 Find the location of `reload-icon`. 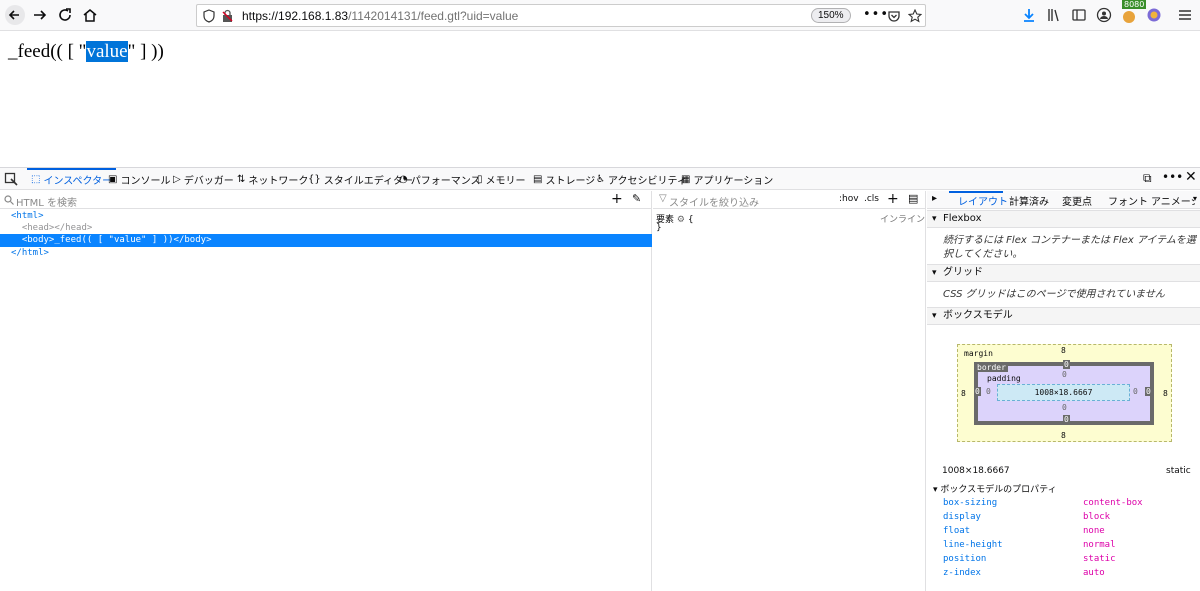

reload-icon is located at coordinates (65, 14).